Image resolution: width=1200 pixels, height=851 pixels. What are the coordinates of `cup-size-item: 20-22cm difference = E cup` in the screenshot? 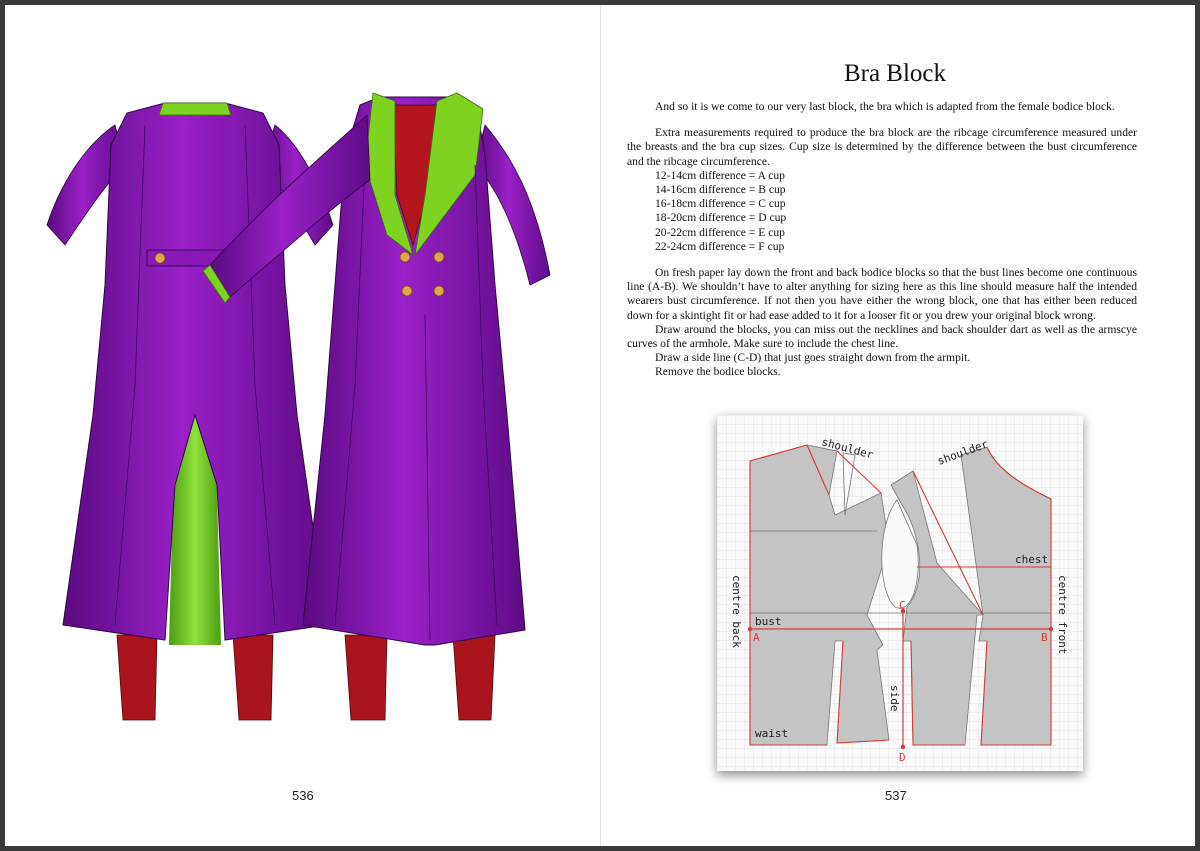 It's located at (720, 232).